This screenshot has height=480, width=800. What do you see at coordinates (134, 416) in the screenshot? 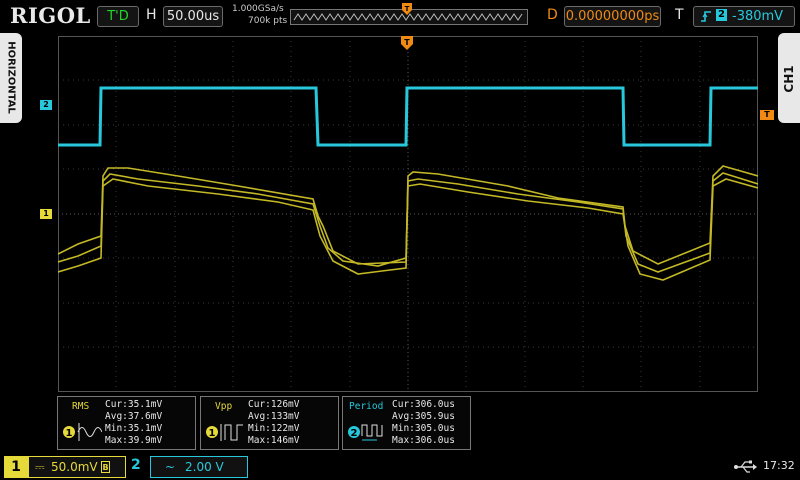
I see `measurement-avg: Avg:37.6mV` at bounding box center [134, 416].